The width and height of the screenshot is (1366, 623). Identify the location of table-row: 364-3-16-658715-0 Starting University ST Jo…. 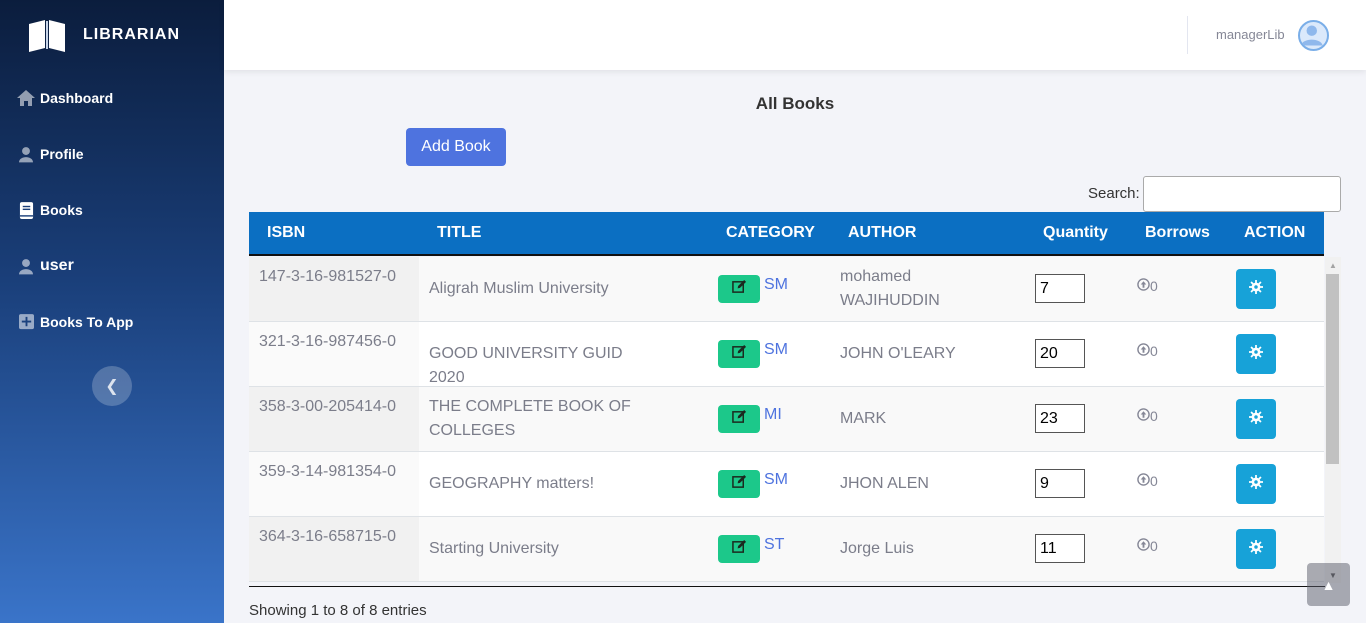
(786, 549).